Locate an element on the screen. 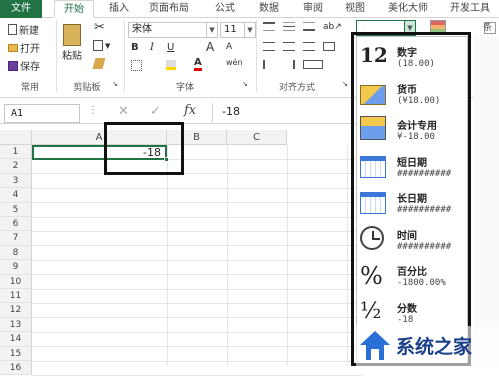  borders-button is located at coordinates (136, 65).